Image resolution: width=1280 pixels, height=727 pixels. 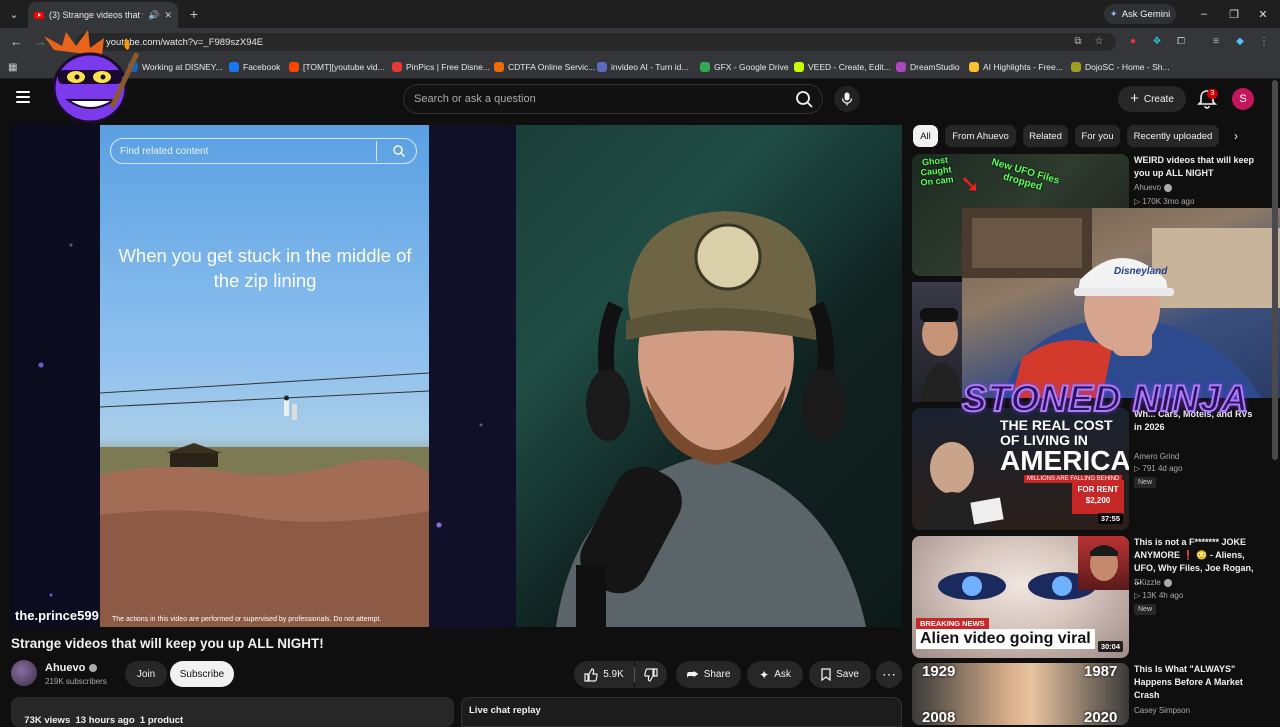 I want to click on bookmark-item: Facebook, so click(x=254, y=67).